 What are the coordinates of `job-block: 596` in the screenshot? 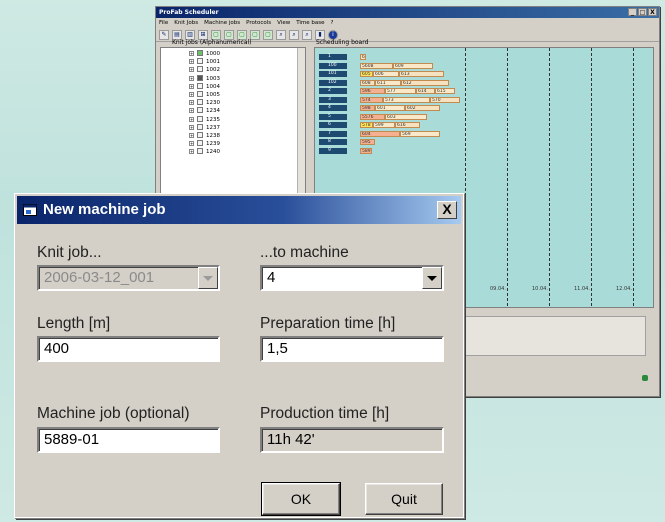 It's located at (372, 91).